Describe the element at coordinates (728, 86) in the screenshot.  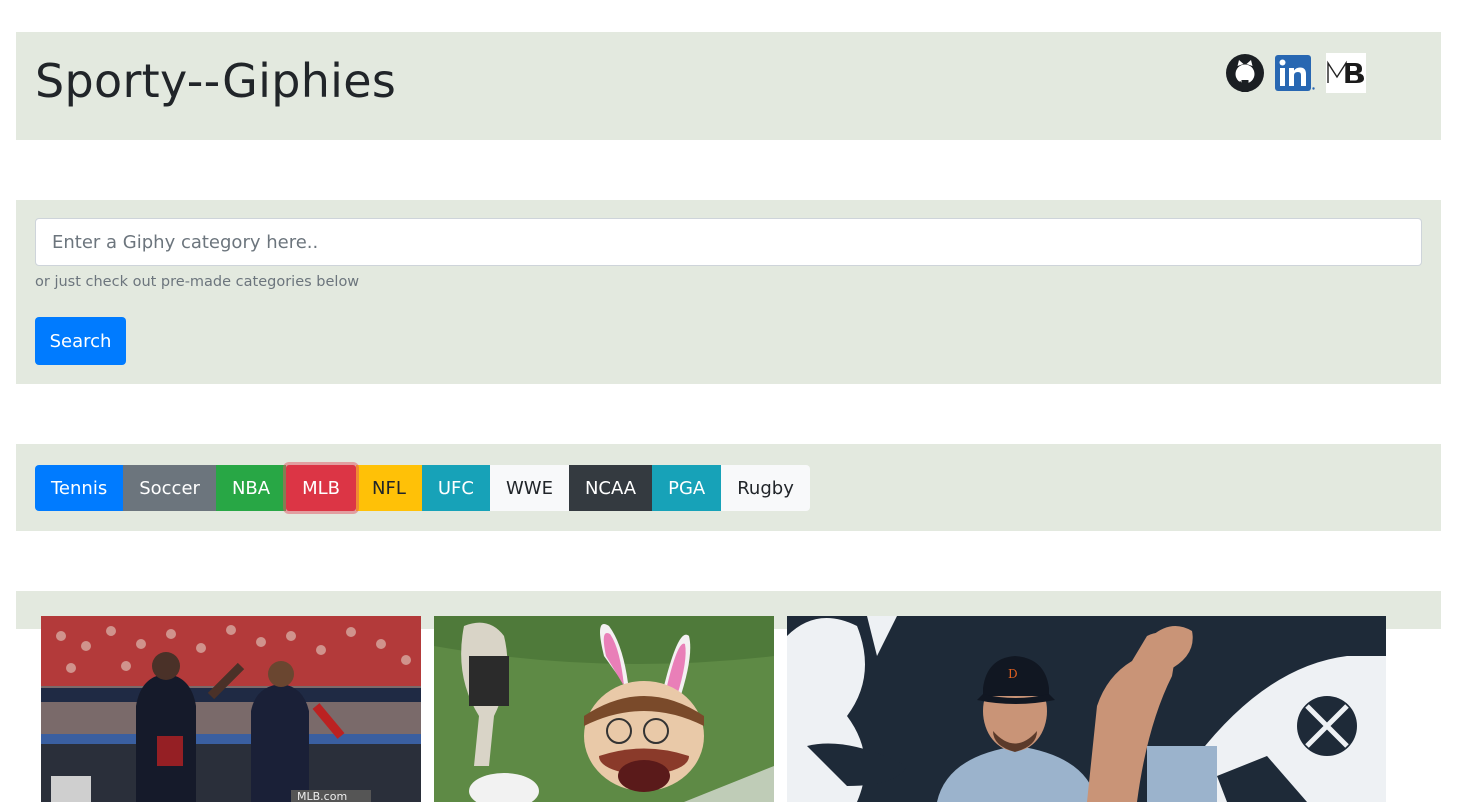
I see `header-panel: Sporty--Giphies` at that location.